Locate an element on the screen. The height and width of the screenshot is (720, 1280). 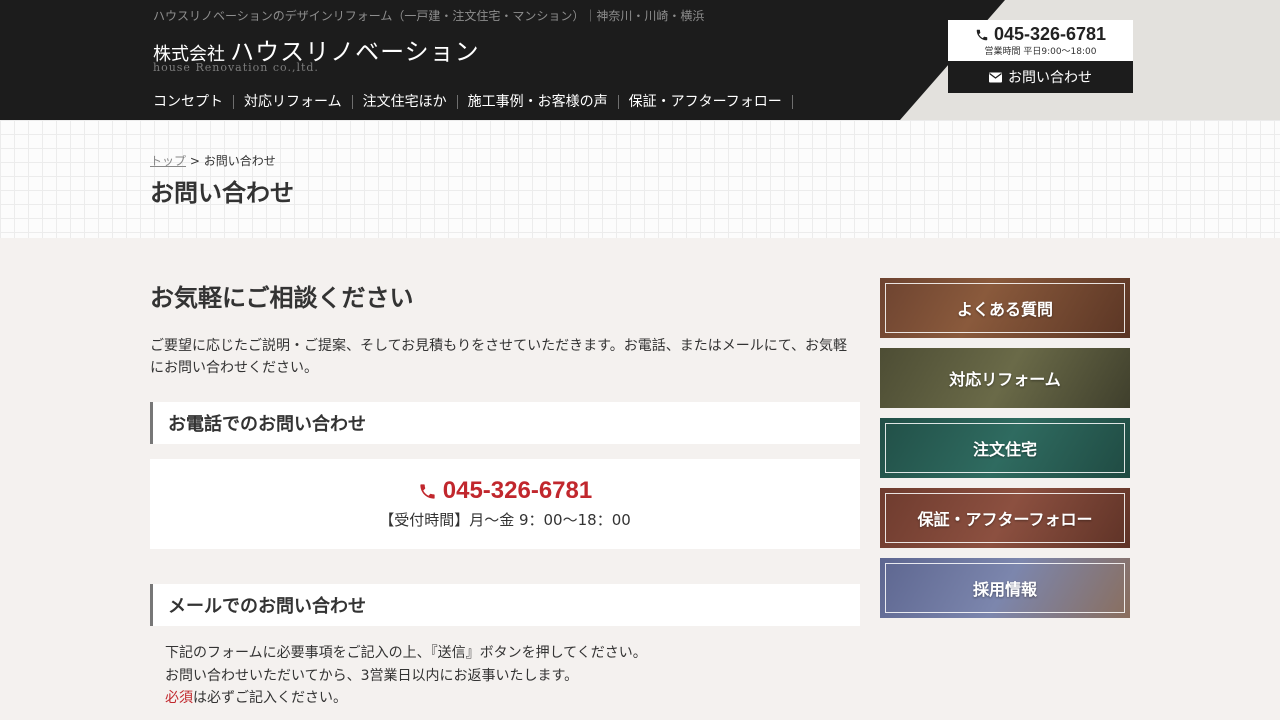
sidebar-item-label: 採用情報 is located at coordinates (1004, 589).